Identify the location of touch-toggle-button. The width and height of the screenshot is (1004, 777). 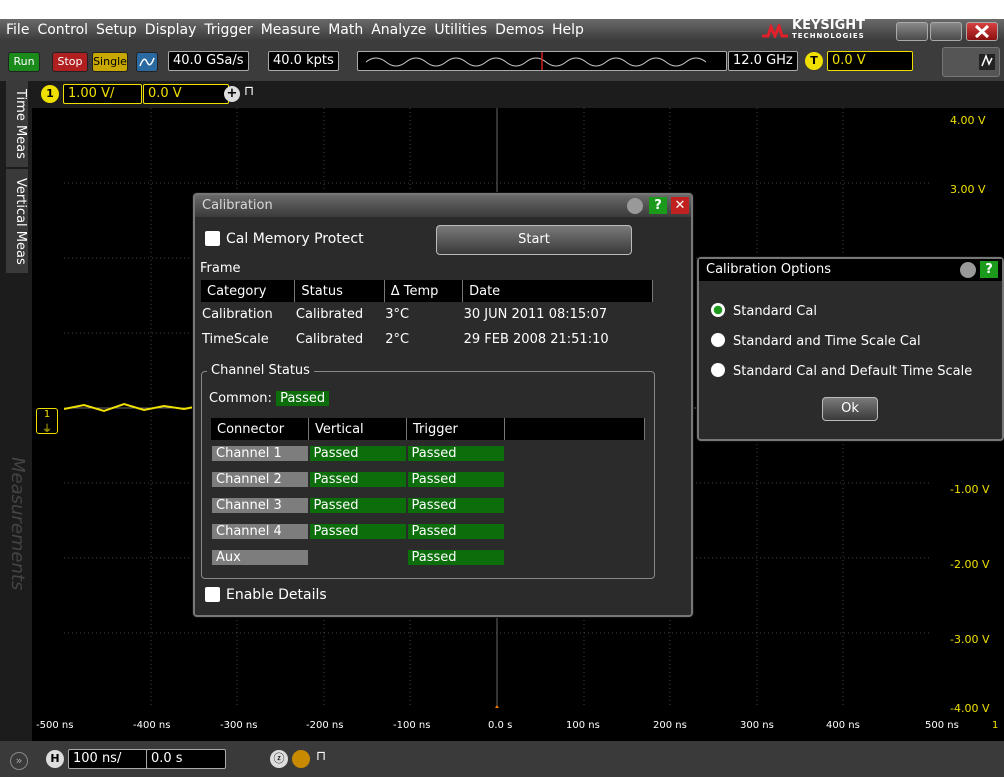
(971, 62).